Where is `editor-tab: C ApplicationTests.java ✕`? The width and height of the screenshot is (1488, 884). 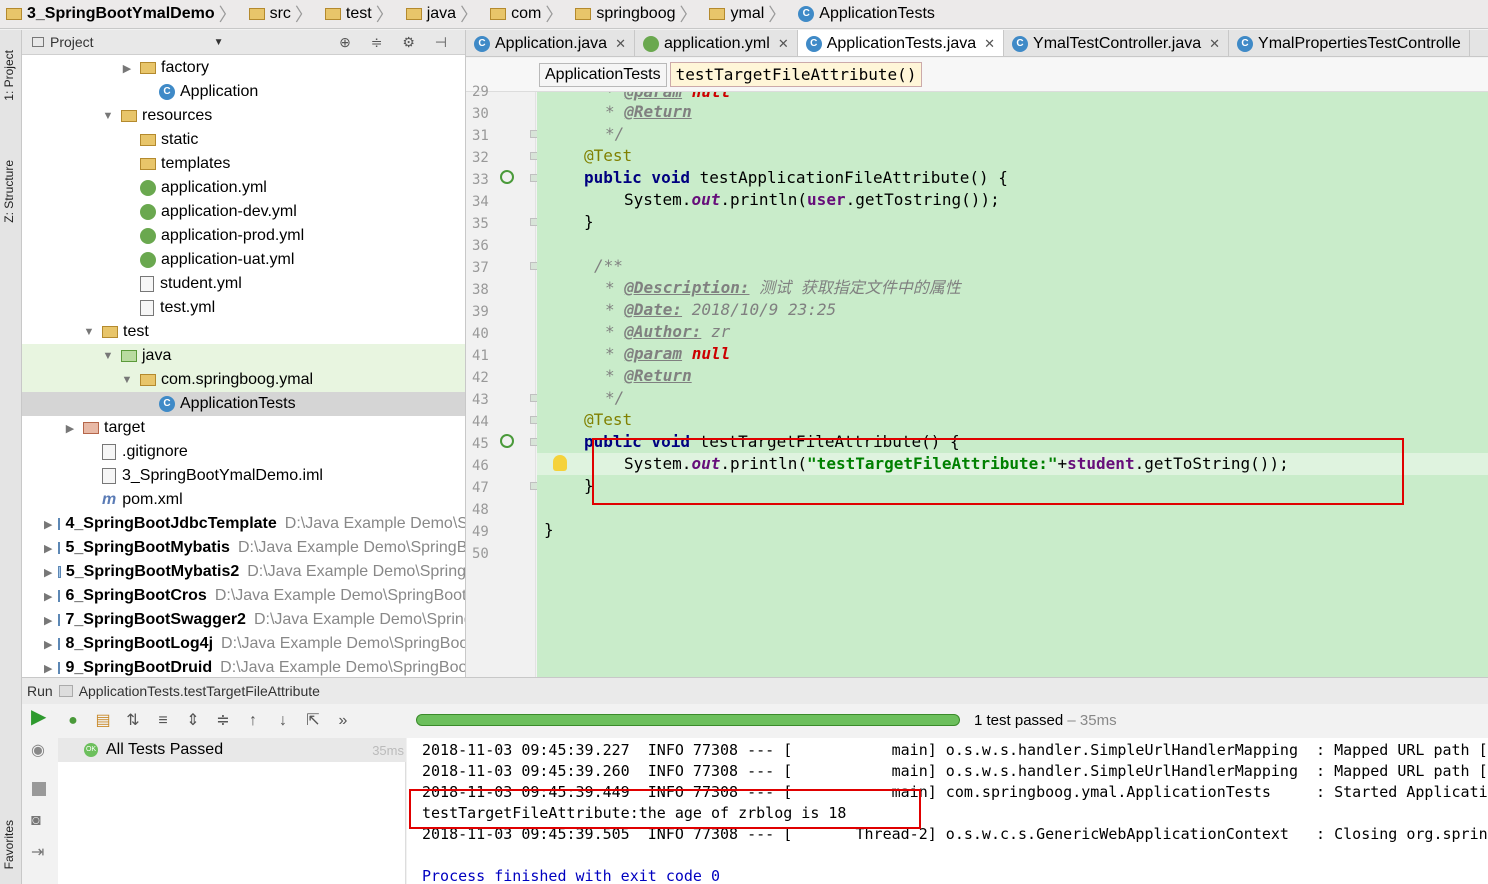
editor-tab: C ApplicationTests.java ✕ is located at coordinates (901, 43).